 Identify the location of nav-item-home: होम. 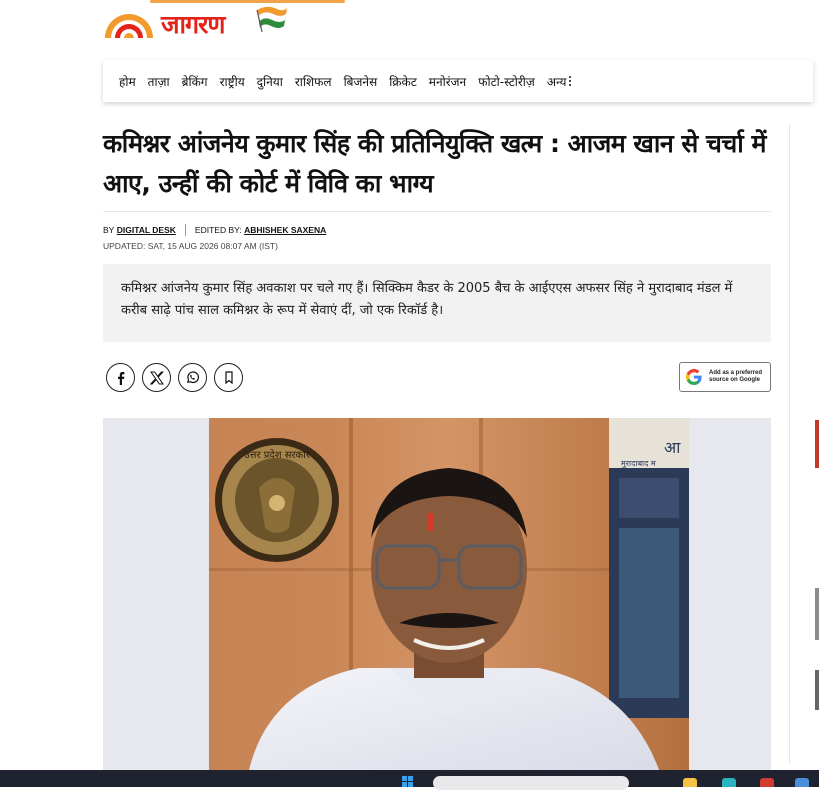
(127, 81).